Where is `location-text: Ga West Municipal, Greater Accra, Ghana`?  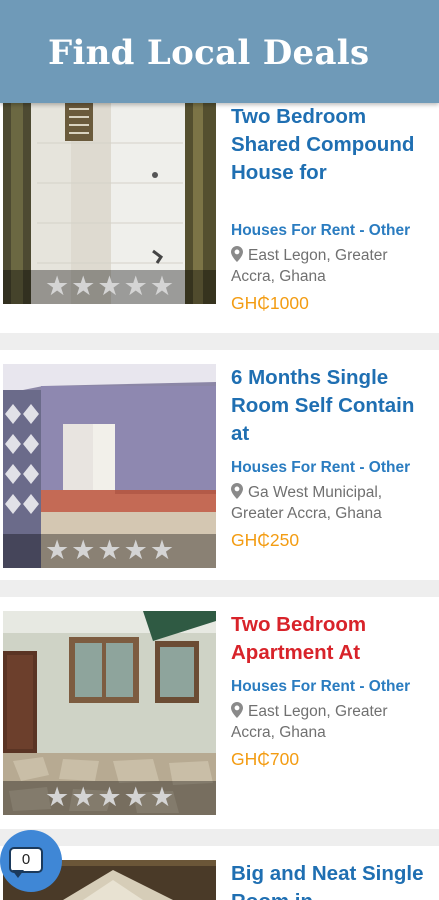 location-text: Ga West Municipal, Greater Accra, Ghana is located at coordinates (307, 503).